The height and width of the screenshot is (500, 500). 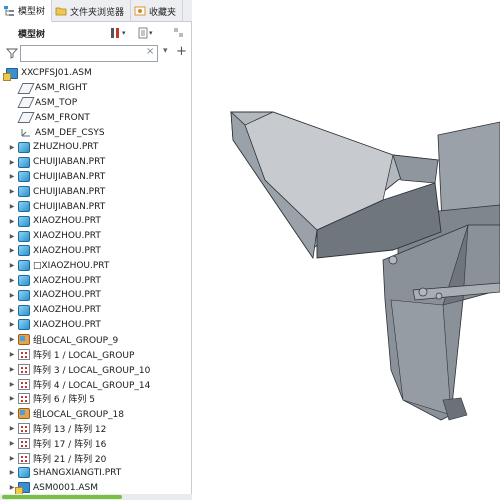 What do you see at coordinates (96, 473) in the screenshot?
I see `tree-item: ▶ SHANGXIANGTI.PRT` at bounding box center [96, 473].